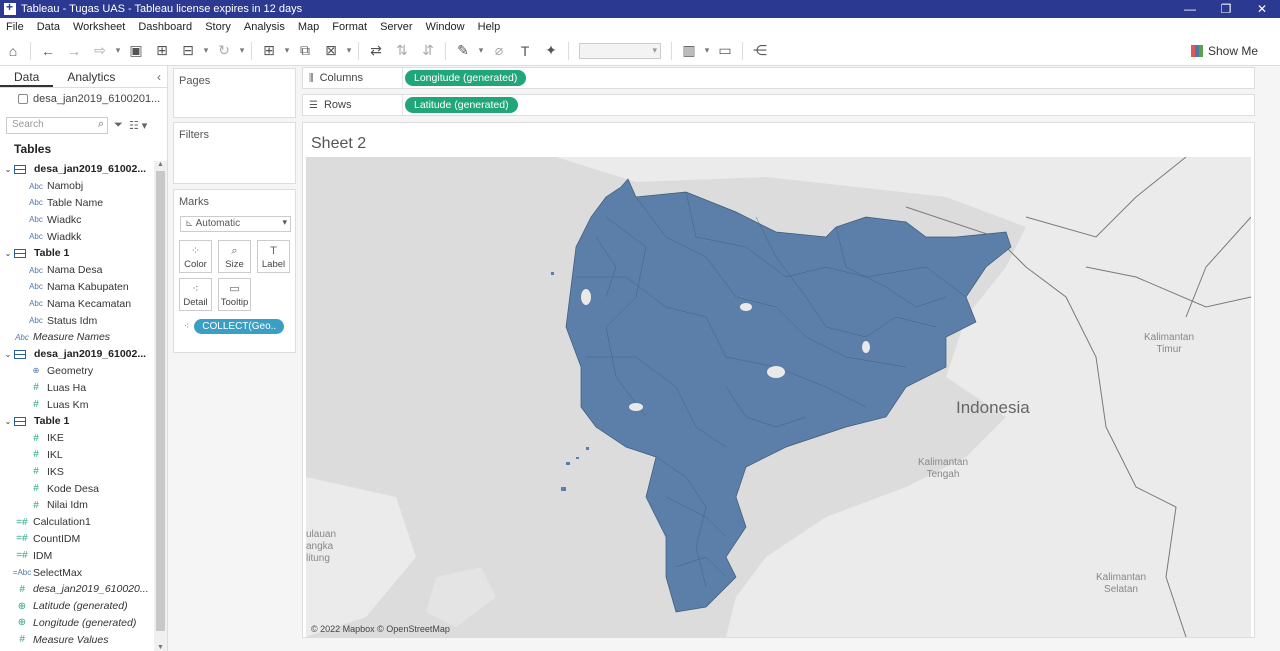  Describe the element at coordinates (305, 50) in the screenshot. I see `duplicate-icon: ⧉` at that location.